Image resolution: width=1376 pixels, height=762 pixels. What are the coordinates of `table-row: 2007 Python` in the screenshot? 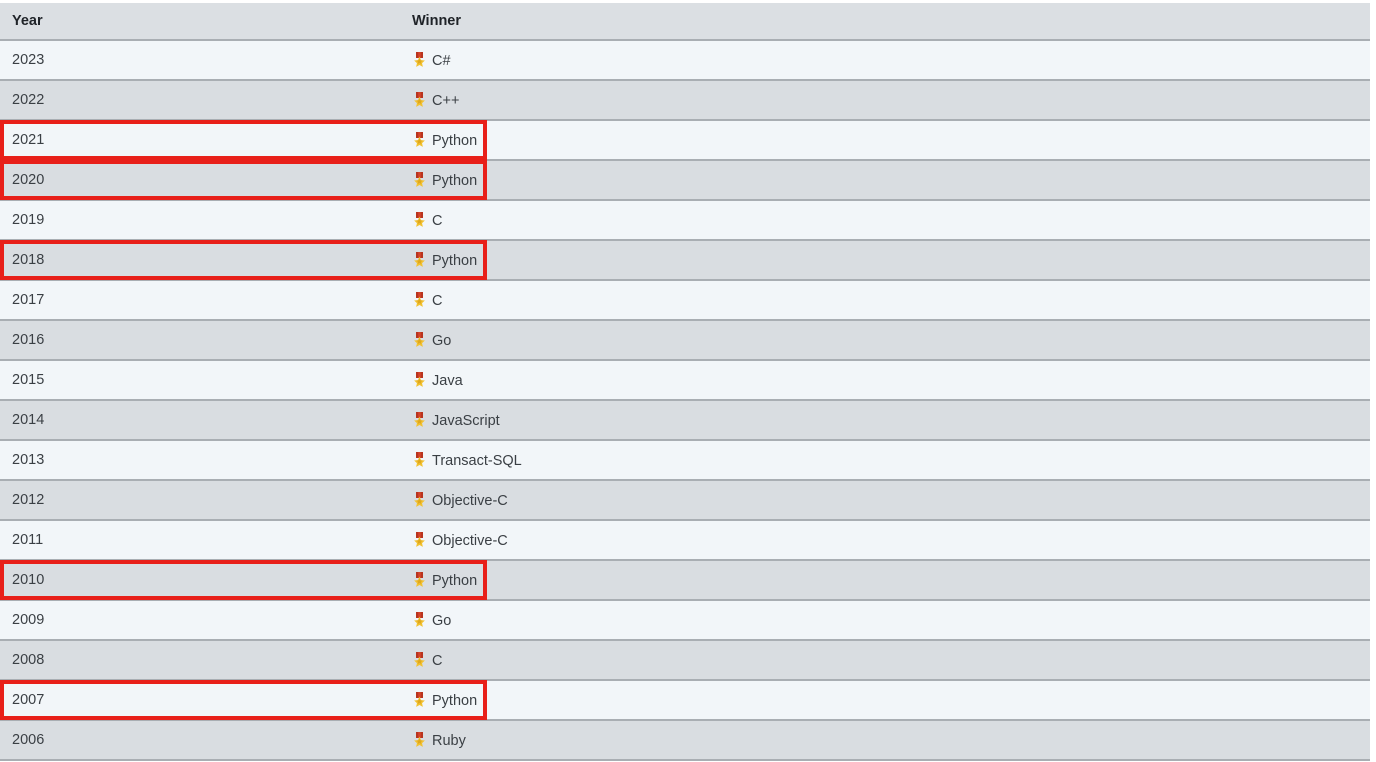 It's located at (685, 700).